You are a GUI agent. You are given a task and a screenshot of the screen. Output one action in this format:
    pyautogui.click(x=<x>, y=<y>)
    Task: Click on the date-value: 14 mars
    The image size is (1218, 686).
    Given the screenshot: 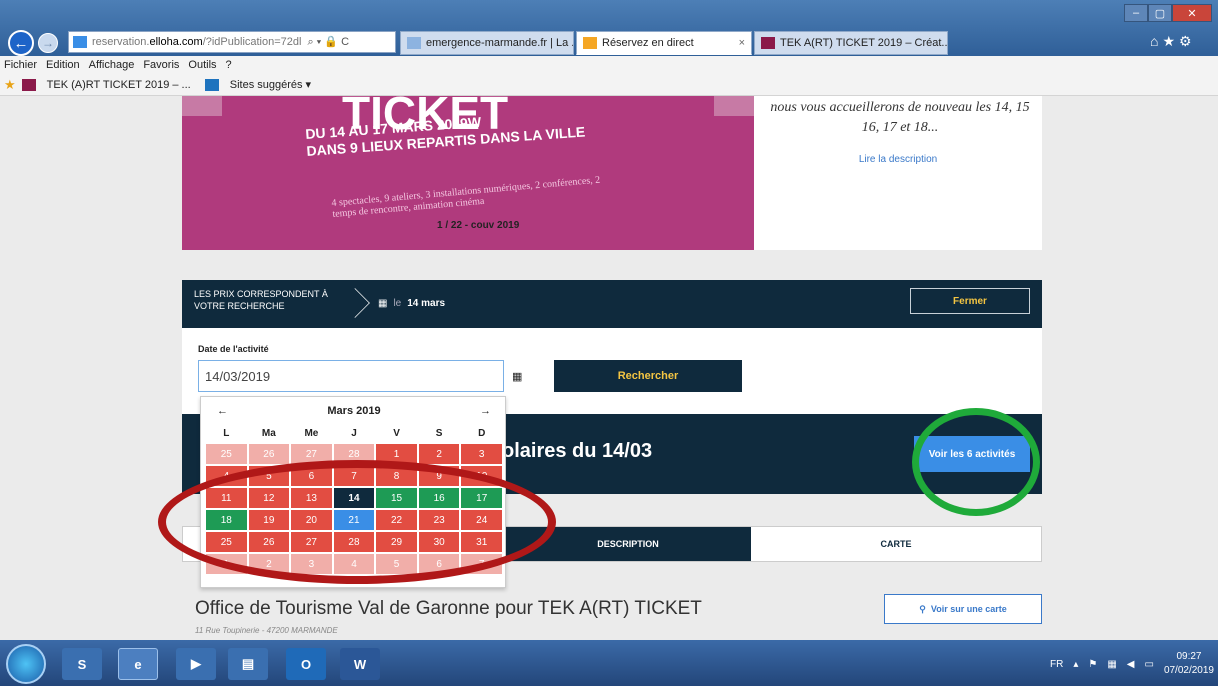 What is the action you would take?
    pyautogui.click(x=426, y=303)
    